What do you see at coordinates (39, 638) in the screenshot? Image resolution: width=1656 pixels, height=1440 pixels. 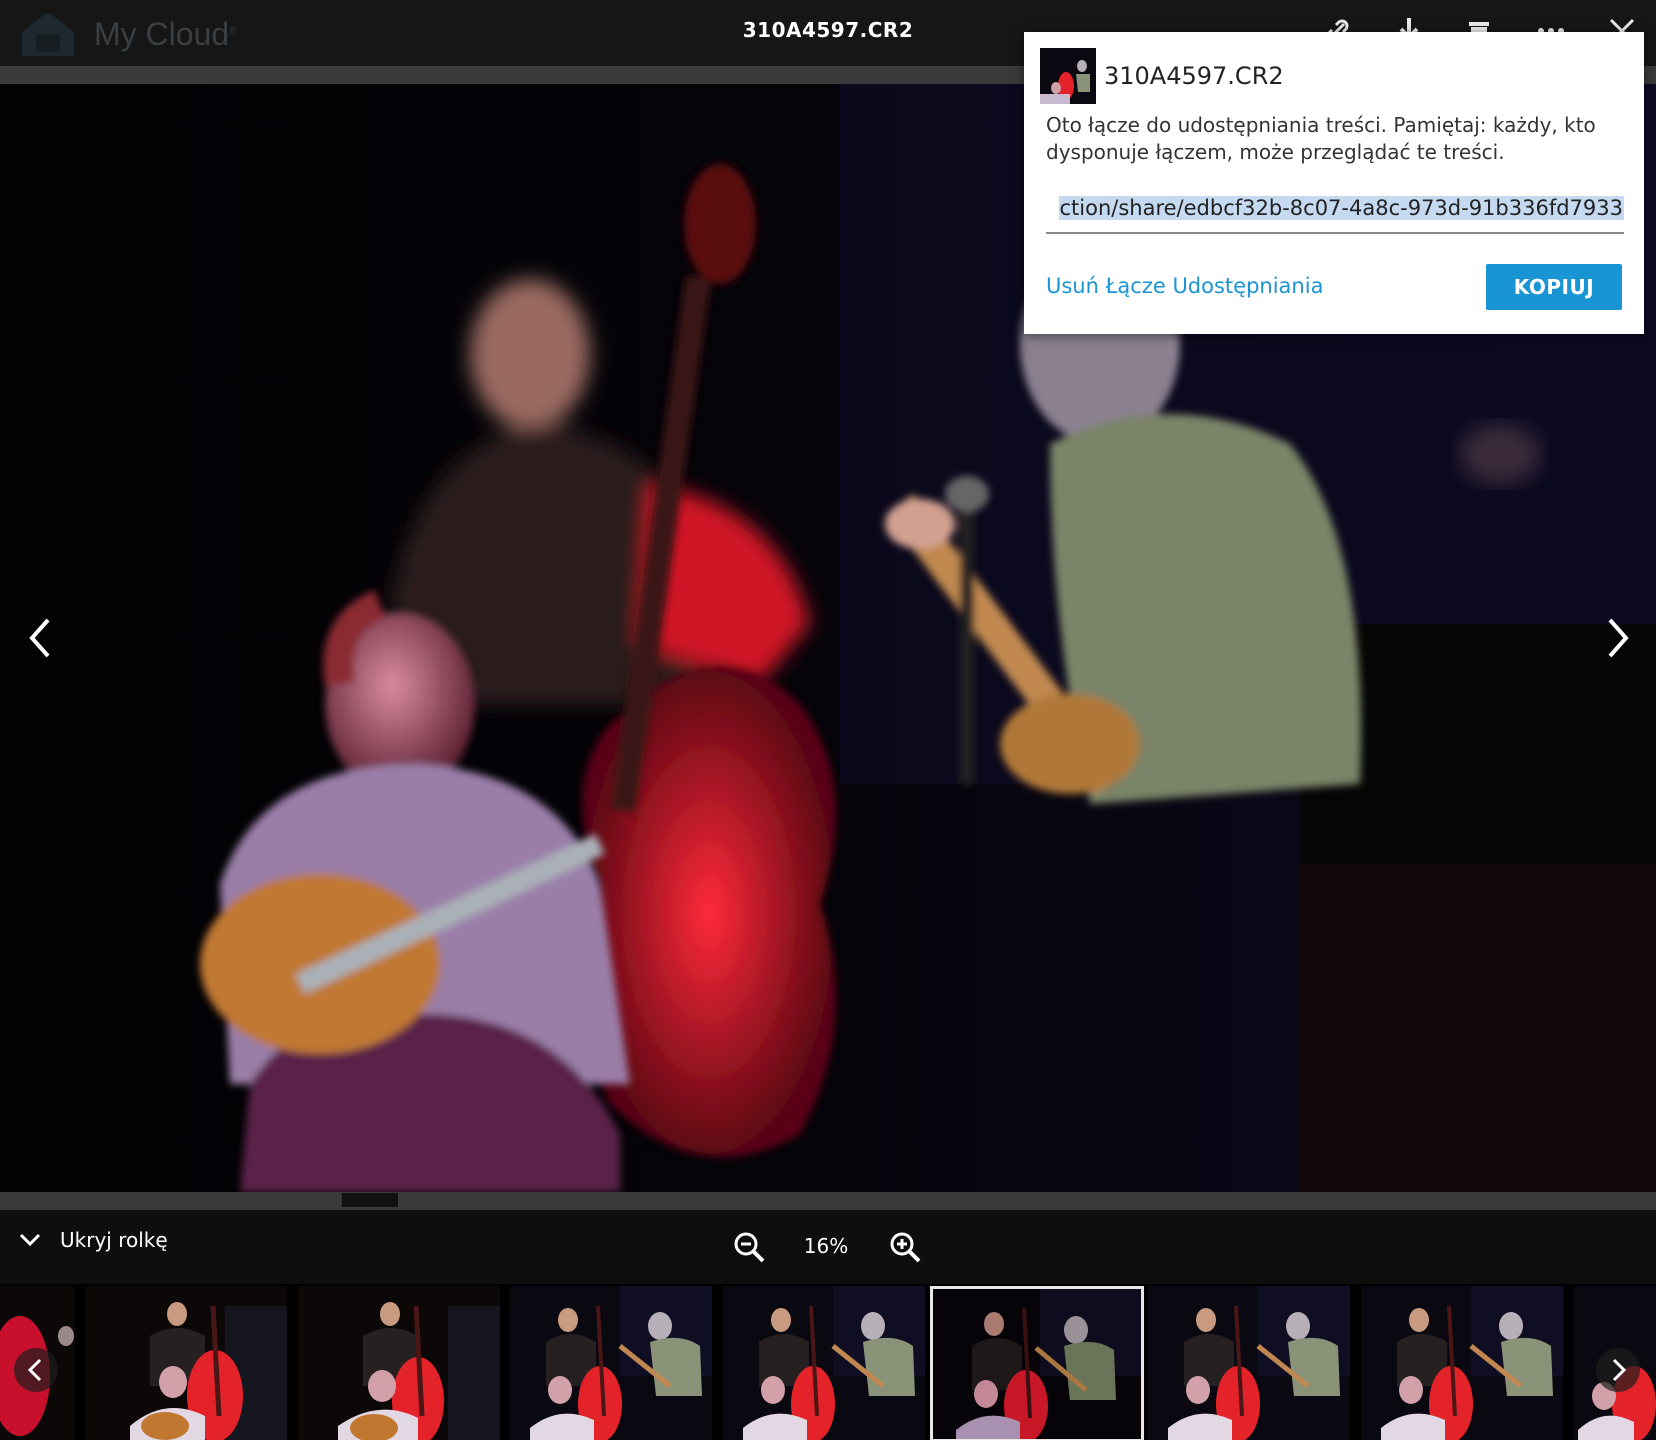 I see `previous-photo-arrow-icon` at bounding box center [39, 638].